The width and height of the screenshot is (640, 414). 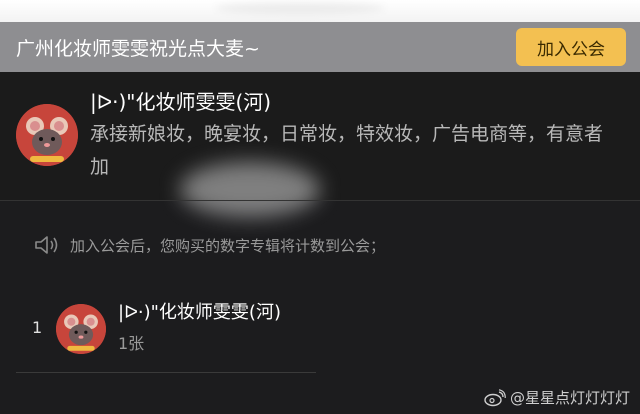 I want to click on weibo-icon, so click(x=495, y=397).